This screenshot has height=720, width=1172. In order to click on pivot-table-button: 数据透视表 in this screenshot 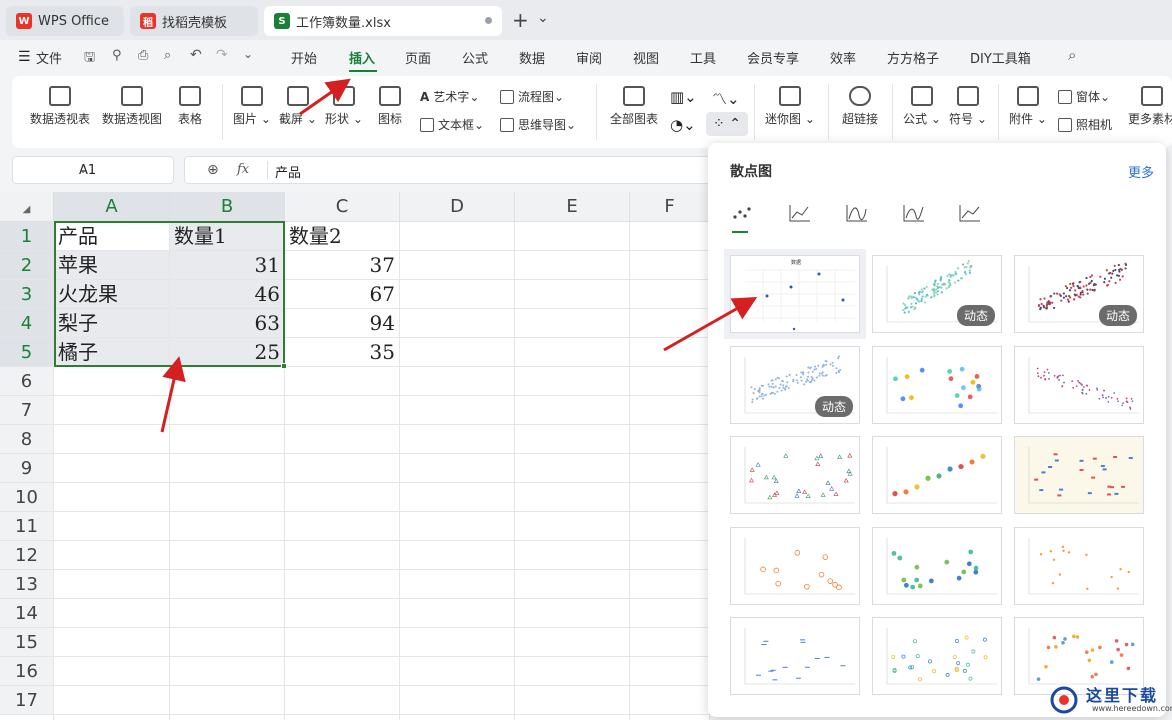, I will do `click(60, 106)`.